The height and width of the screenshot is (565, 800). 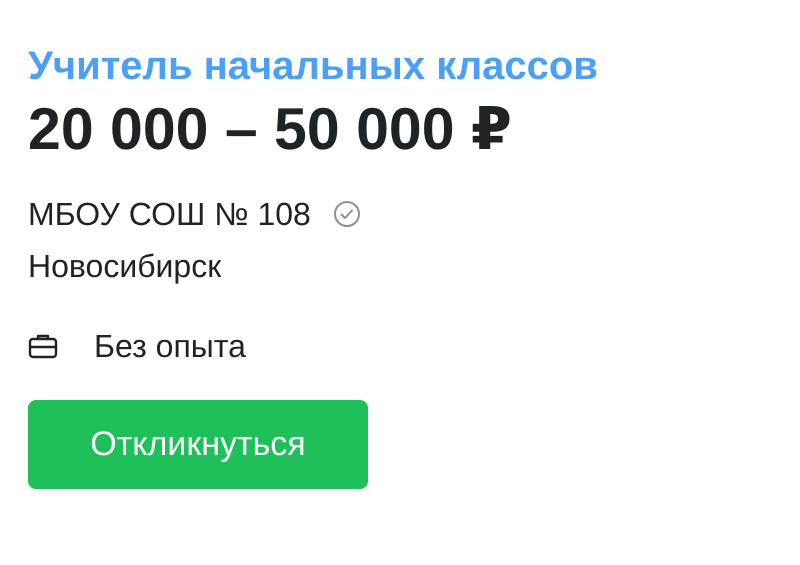 I want to click on briefcase-icon, so click(x=43, y=346).